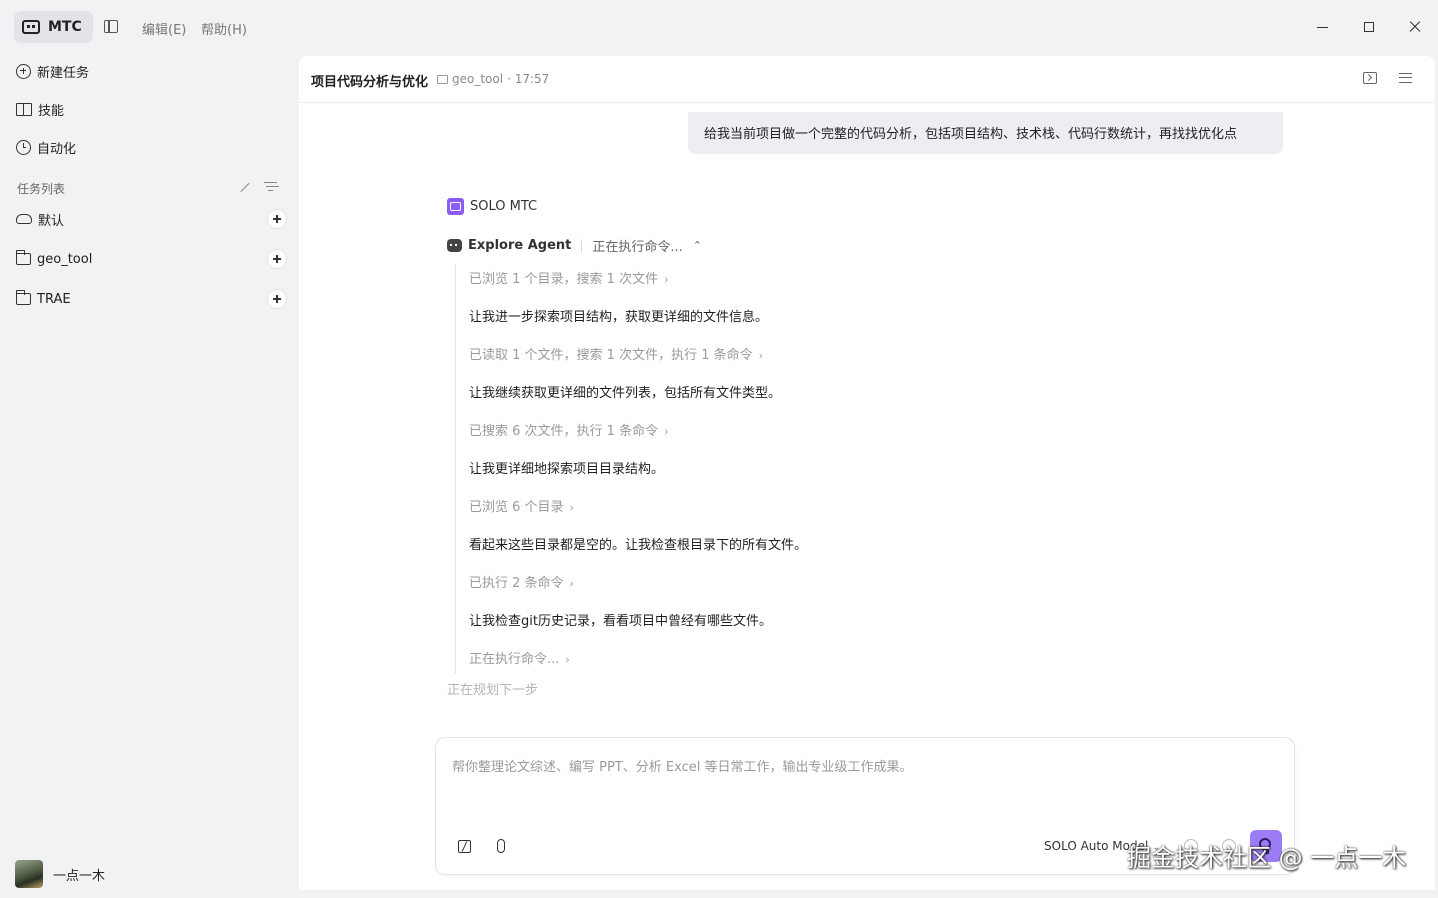  What do you see at coordinates (464, 846) in the screenshot?
I see `slash-command-icon` at bounding box center [464, 846].